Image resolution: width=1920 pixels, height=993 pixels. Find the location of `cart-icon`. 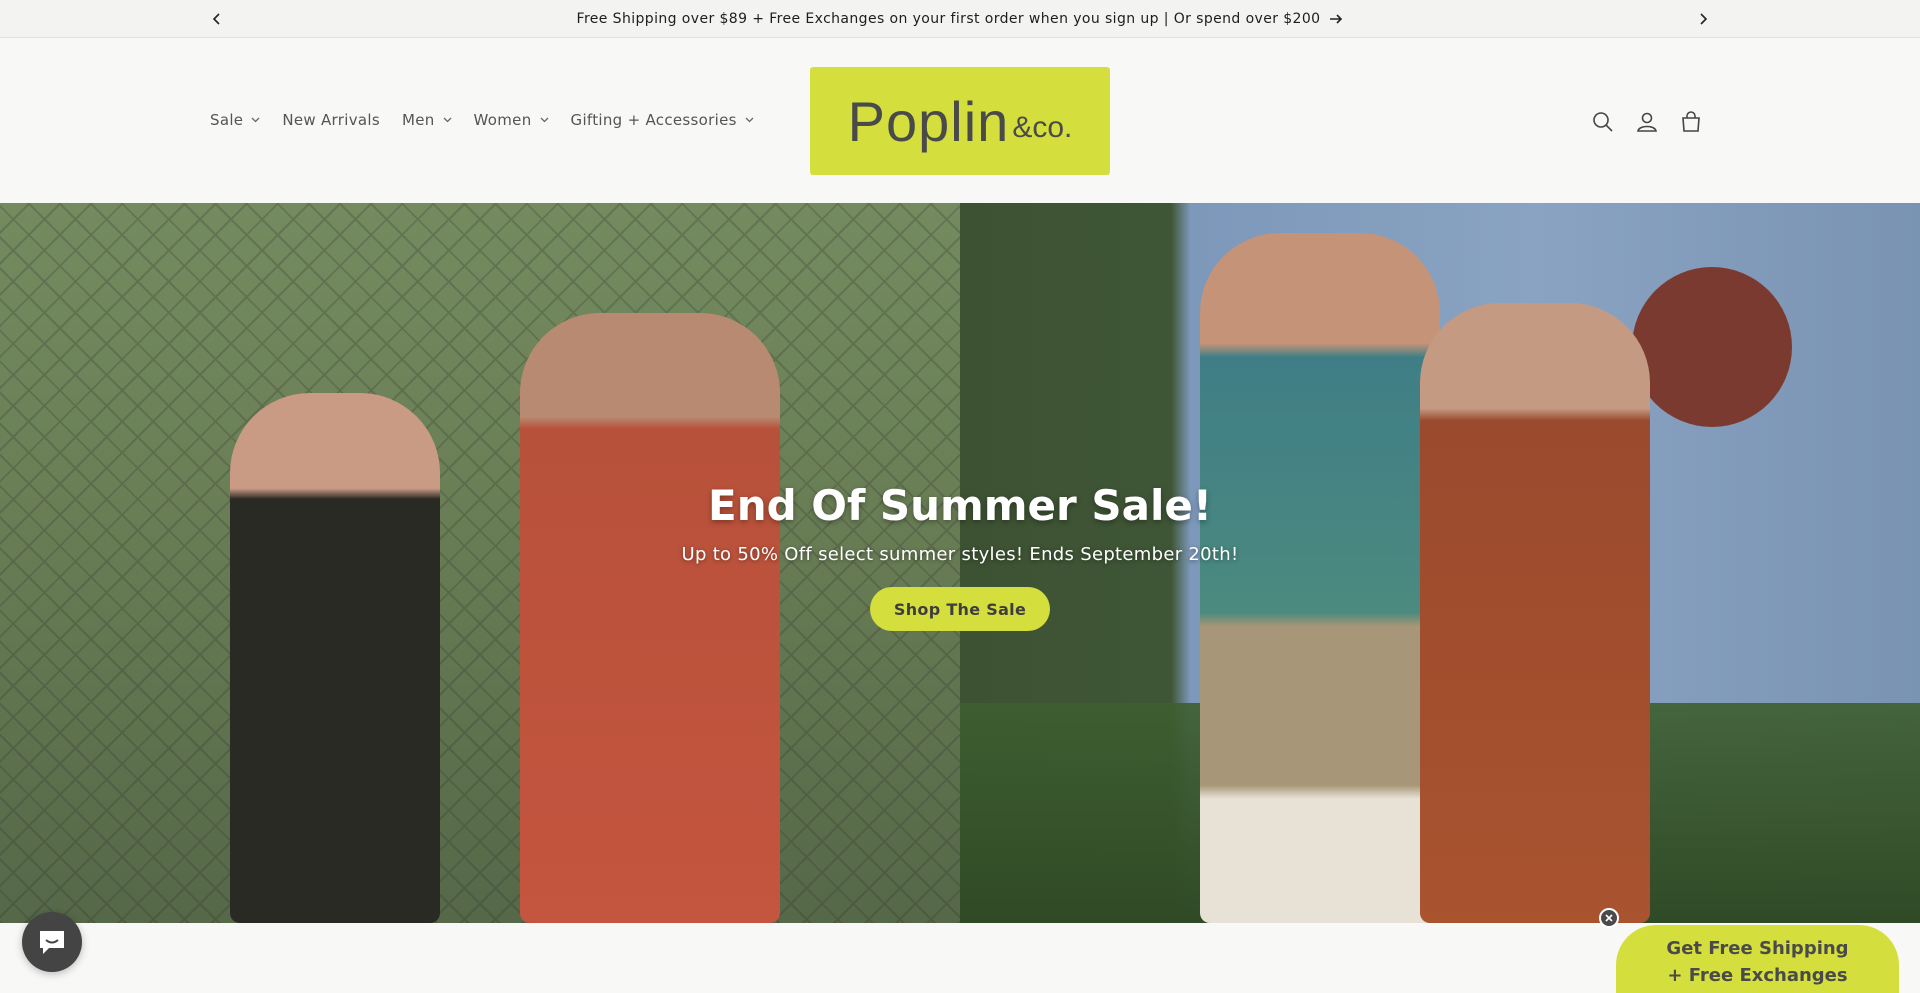

cart-icon is located at coordinates (1691, 121).